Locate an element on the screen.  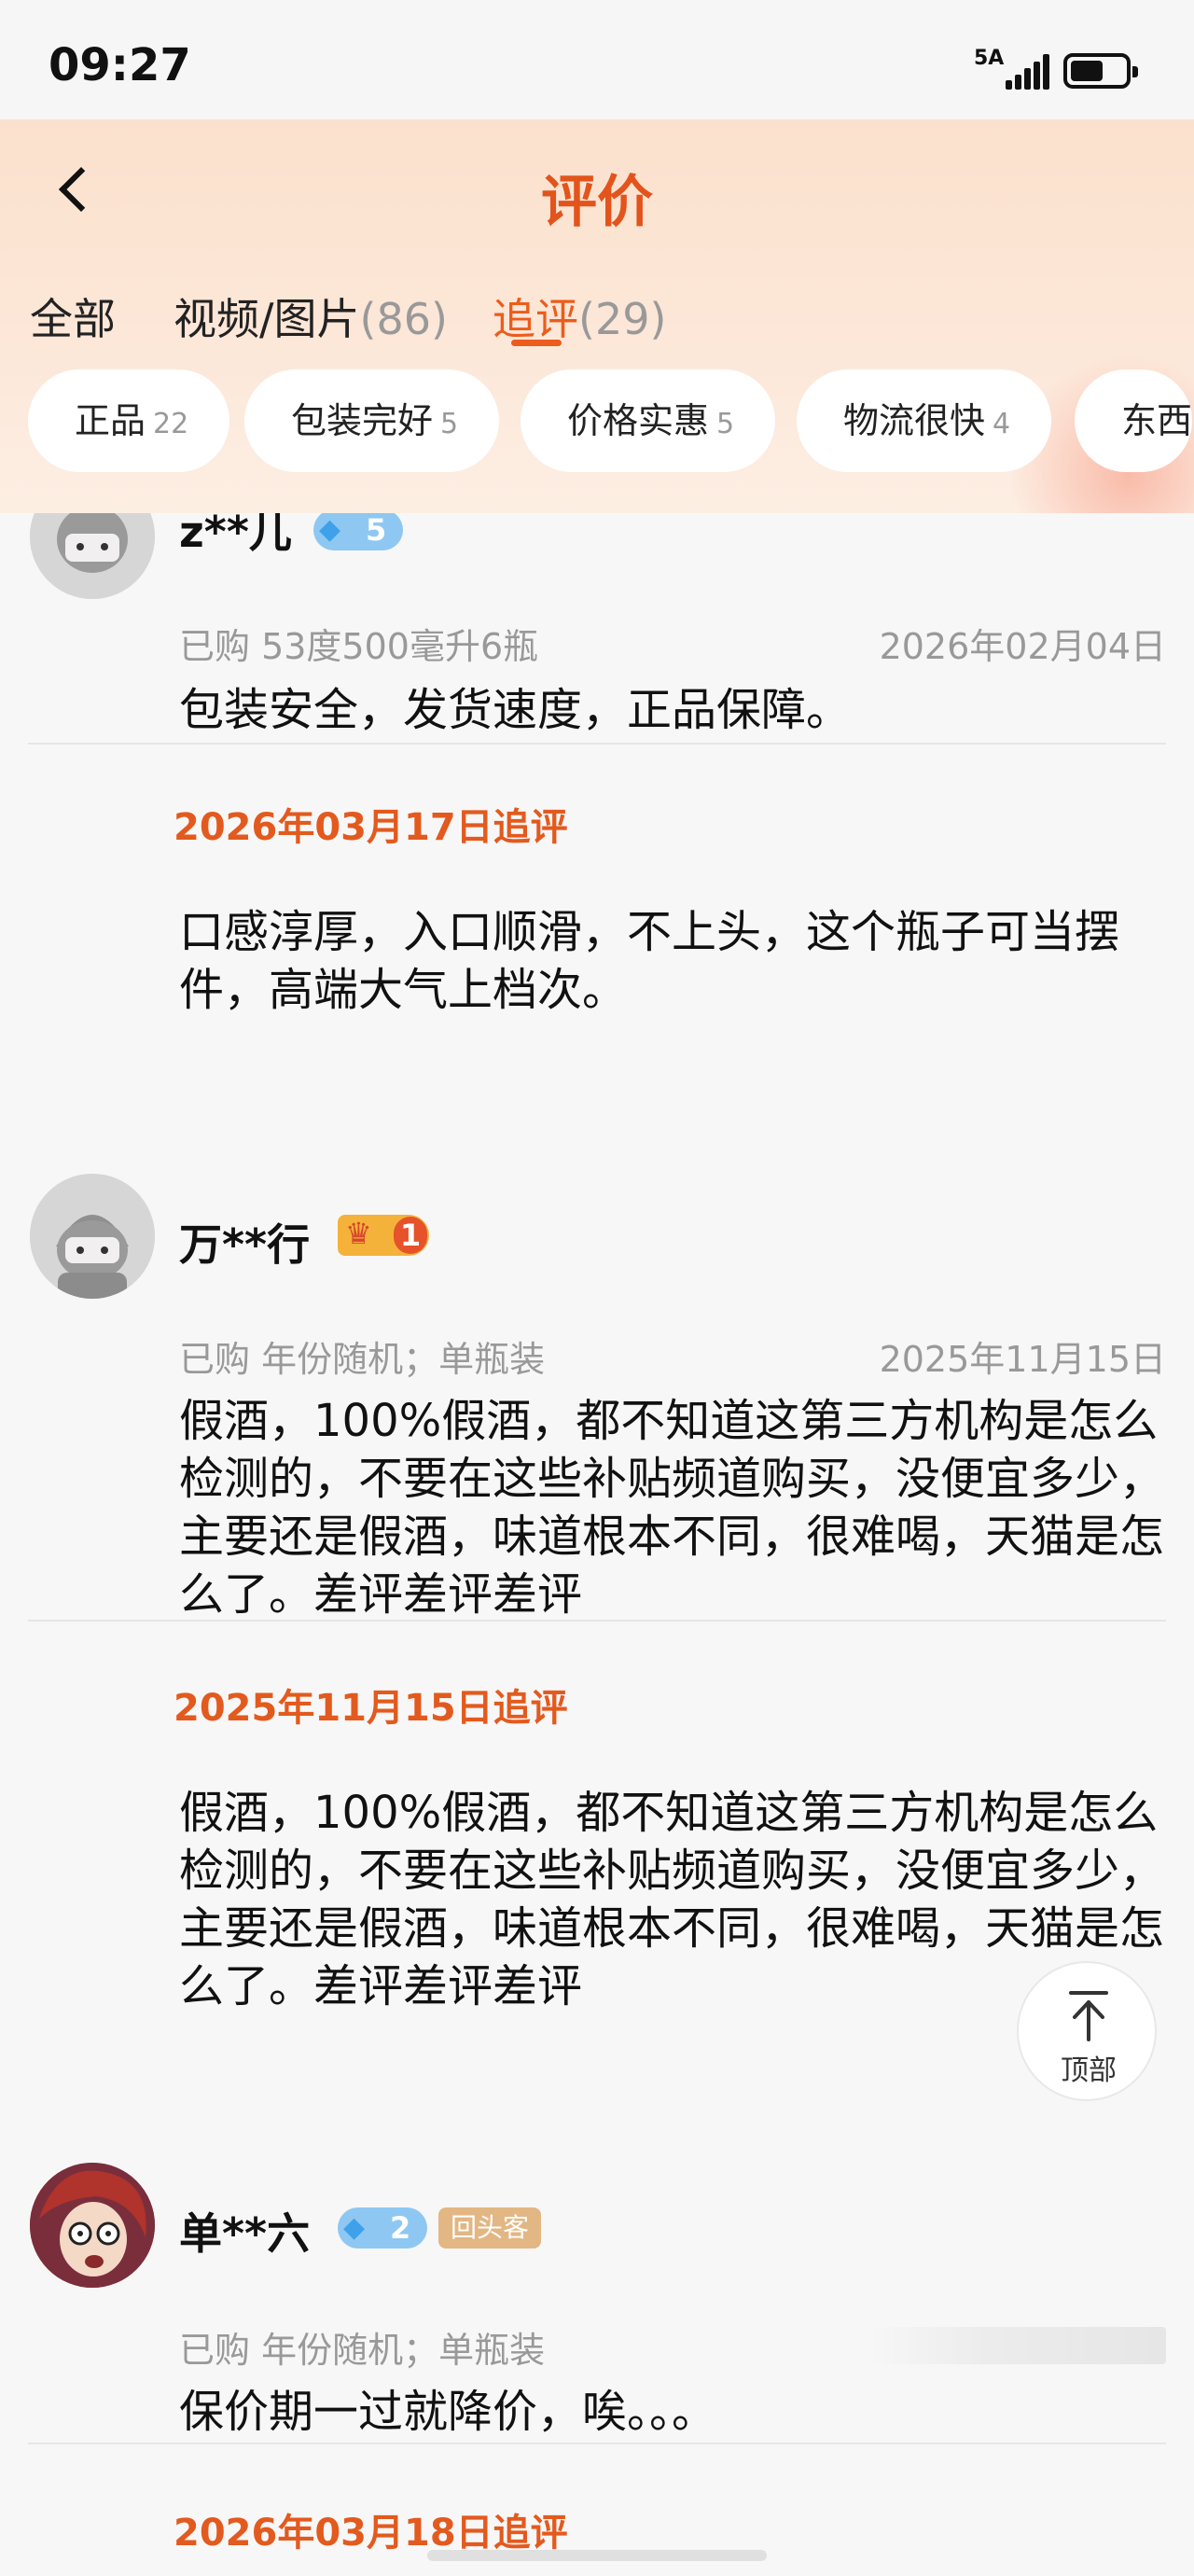
filter-chip: 价格实惠 5 is located at coordinates (648, 420).